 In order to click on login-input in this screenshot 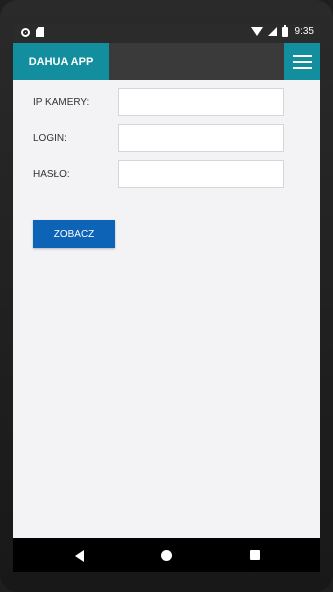, I will do `click(201, 138)`.